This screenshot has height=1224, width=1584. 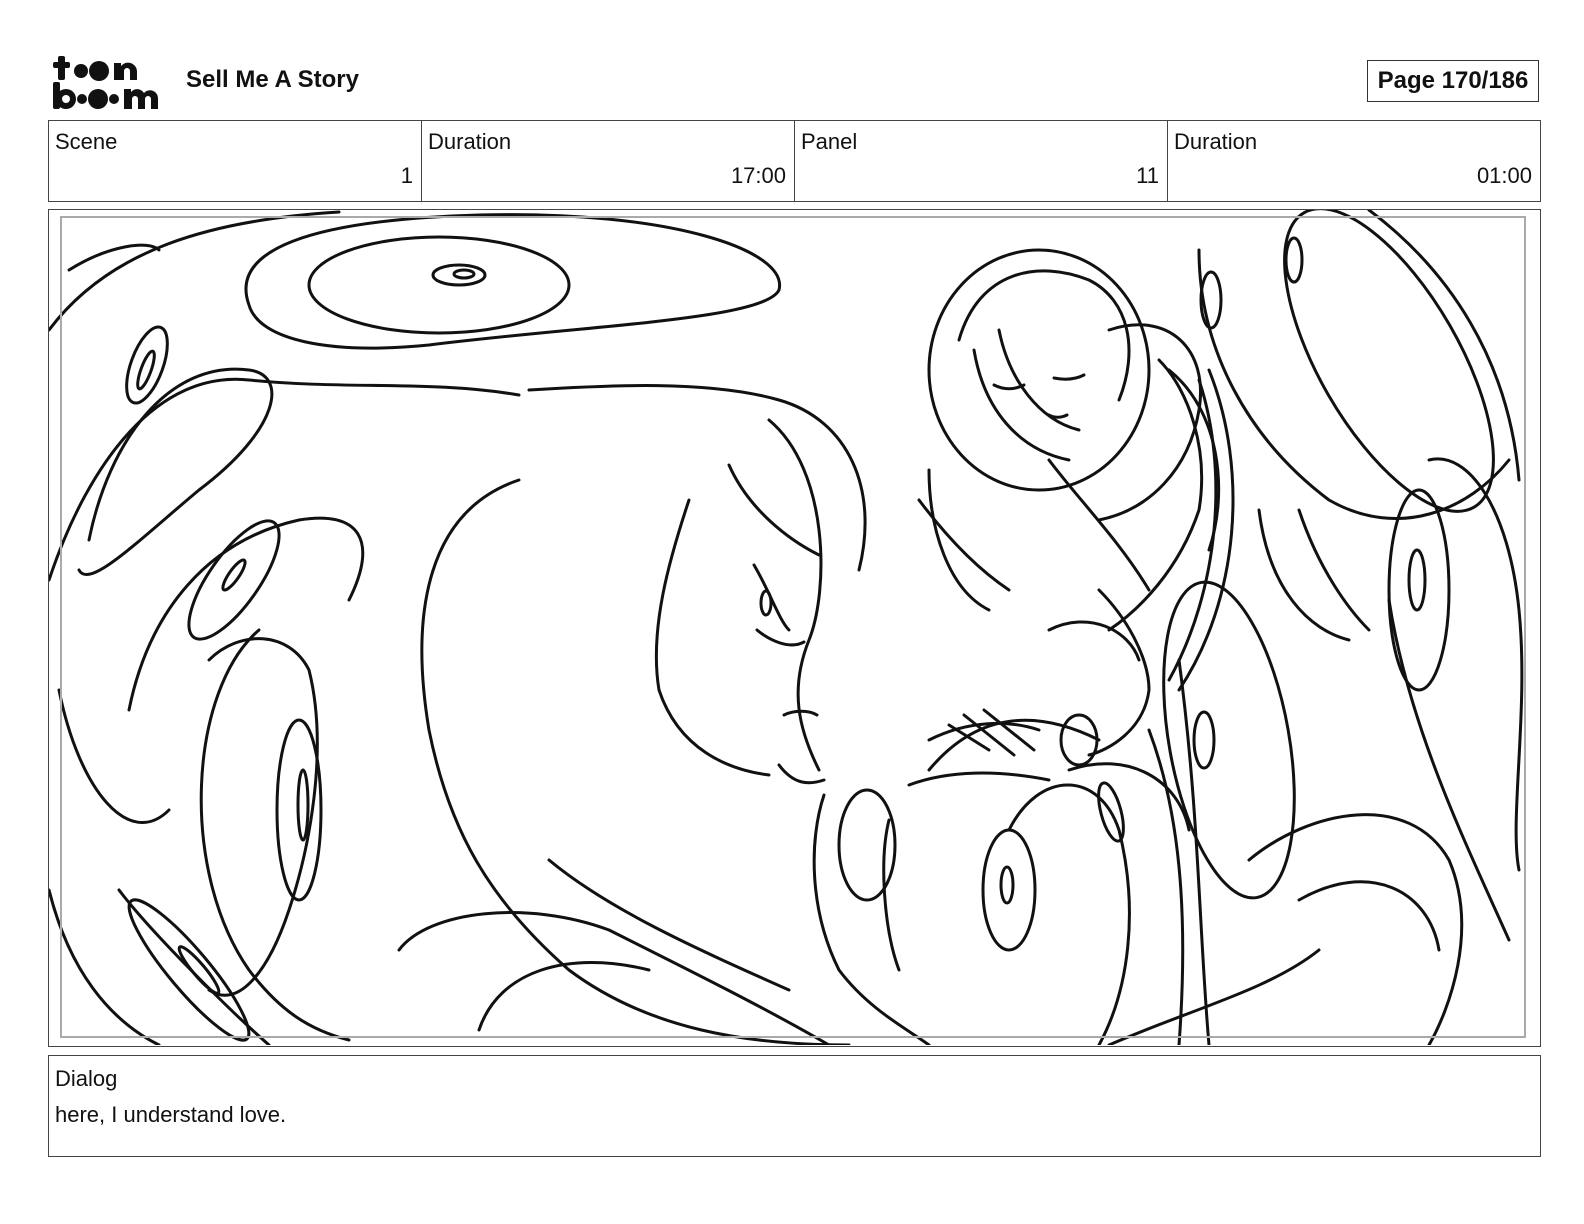 What do you see at coordinates (272, 79) in the screenshot?
I see `project-title: Sell Me A Story` at bounding box center [272, 79].